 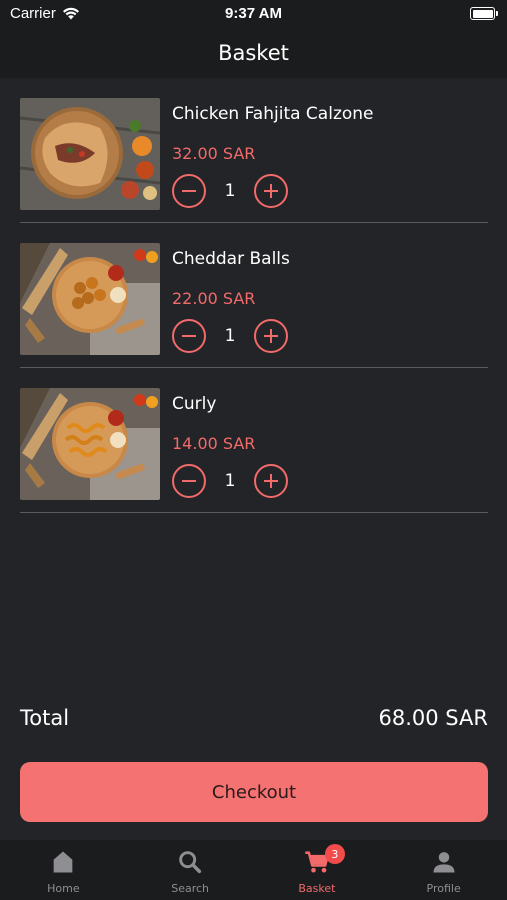 What do you see at coordinates (273, 114) in the screenshot?
I see `item-name: Chicken Fahjita Calzone` at bounding box center [273, 114].